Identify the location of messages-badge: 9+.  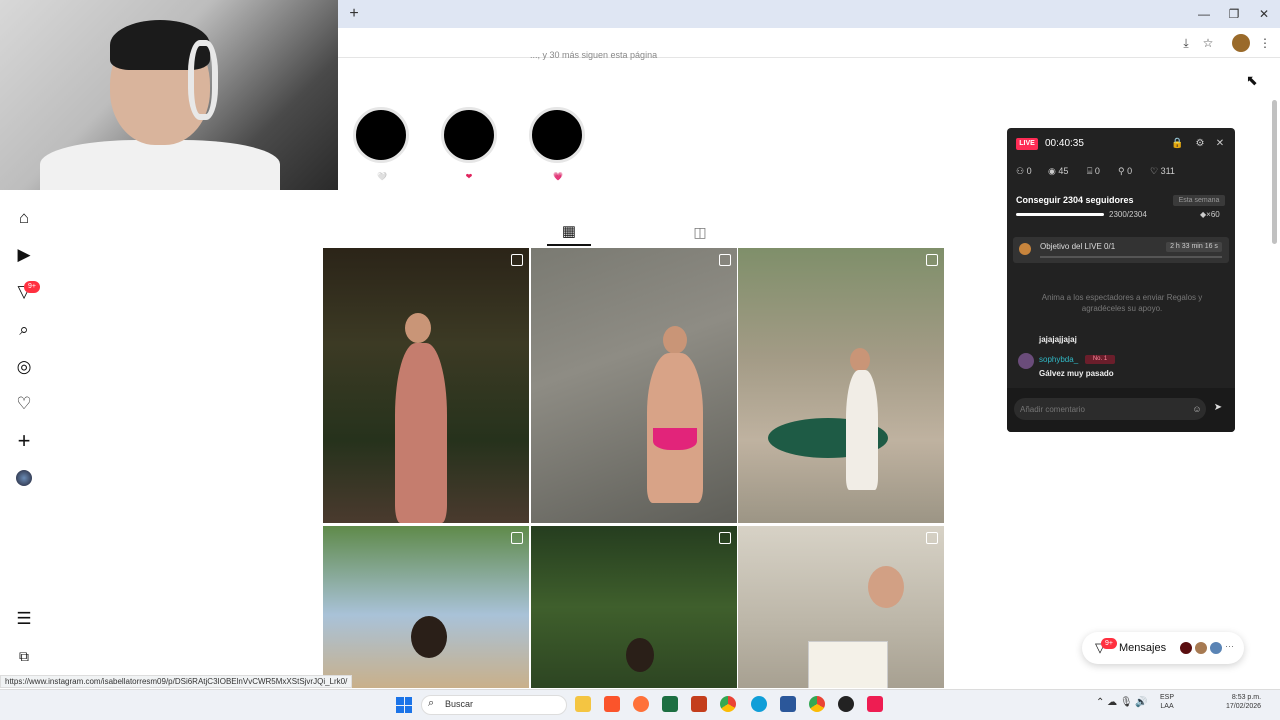
(1109, 643).